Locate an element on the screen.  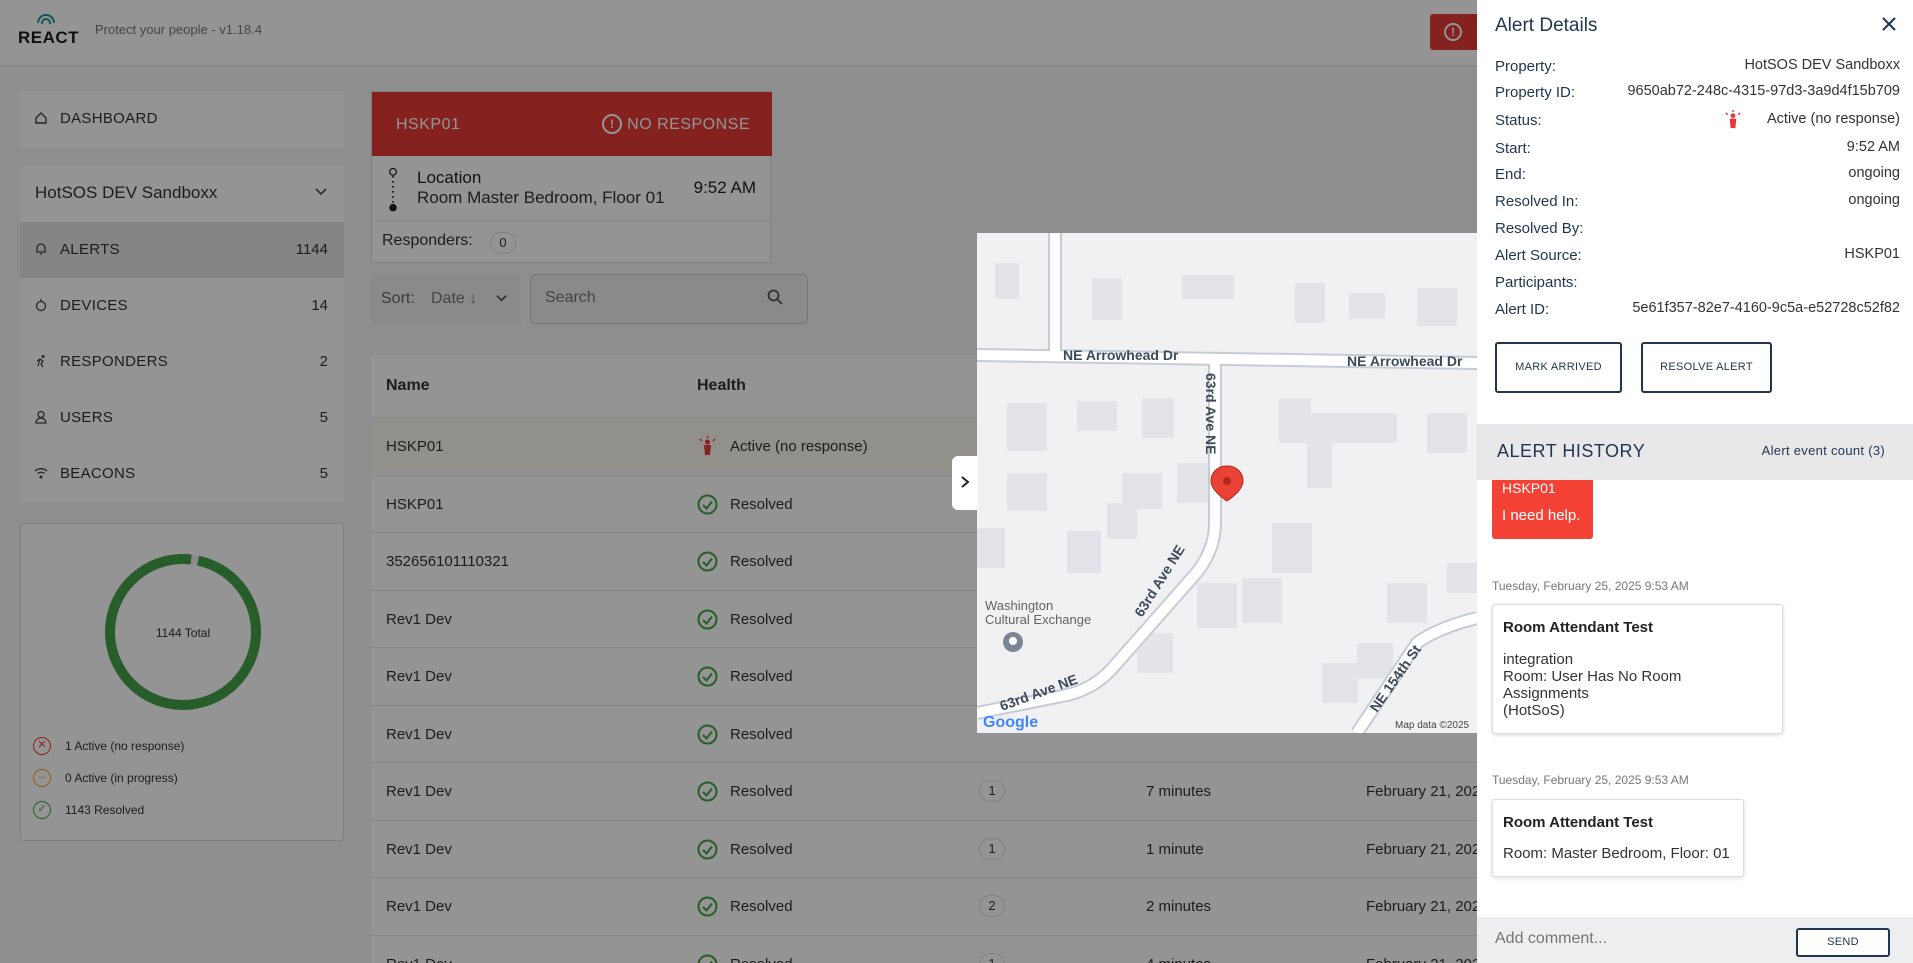
send-button: SEND is located at coordinates (1843, 942).